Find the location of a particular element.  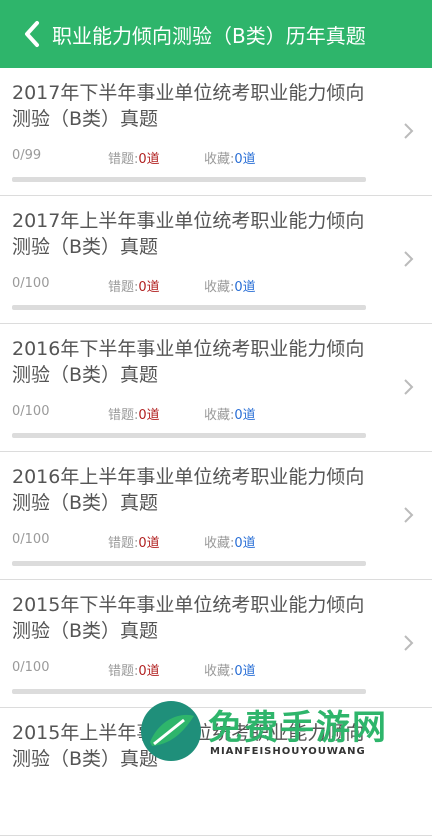

progress-count: 0/99 is located at coordinates (27, 155).